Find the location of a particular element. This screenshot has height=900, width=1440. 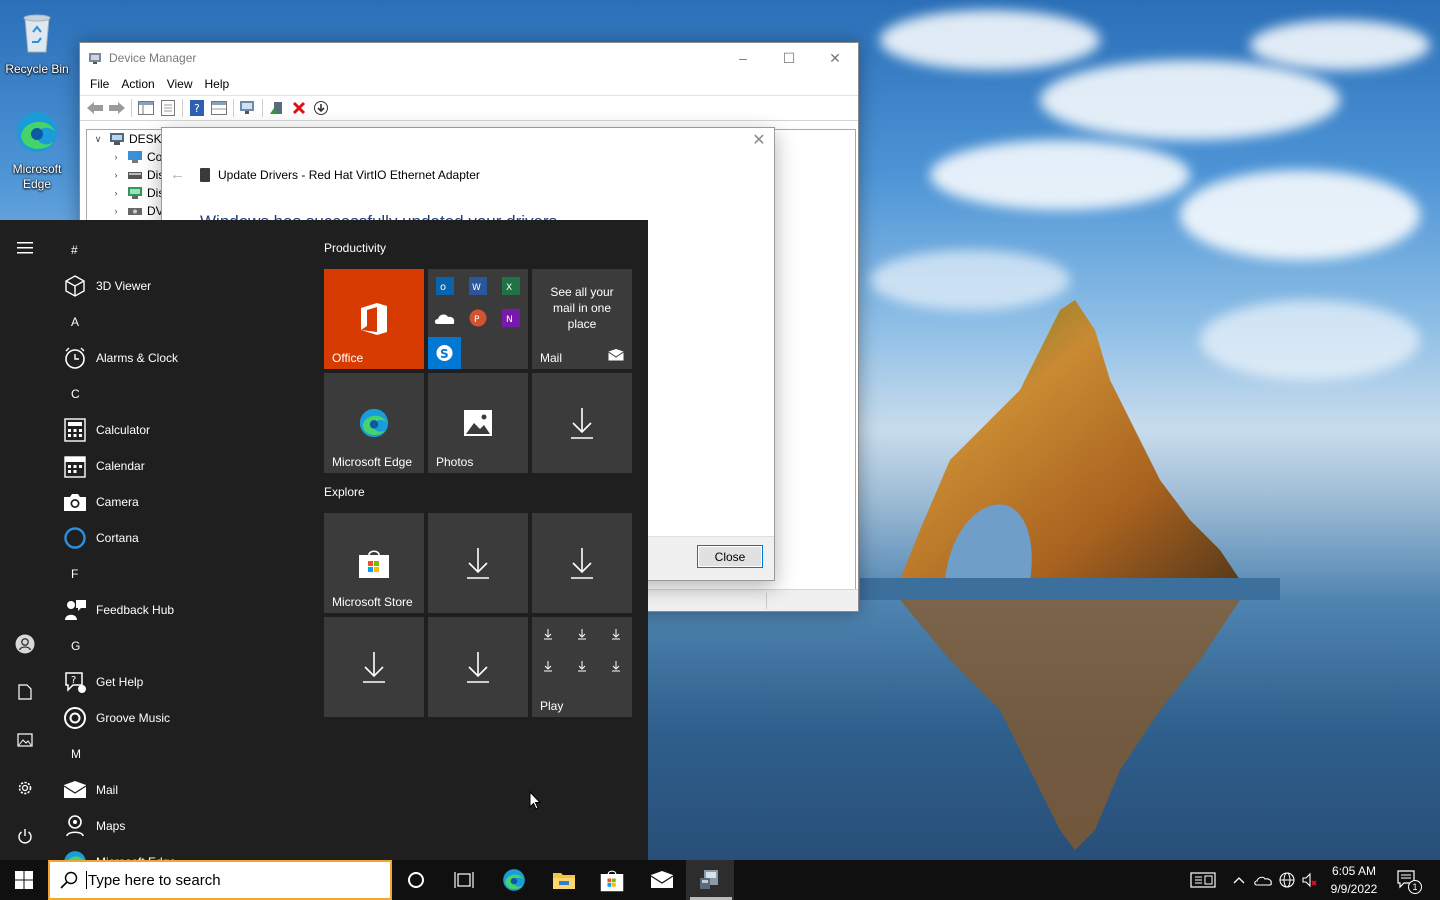

folder-icon is located at coordinates (564, 881).